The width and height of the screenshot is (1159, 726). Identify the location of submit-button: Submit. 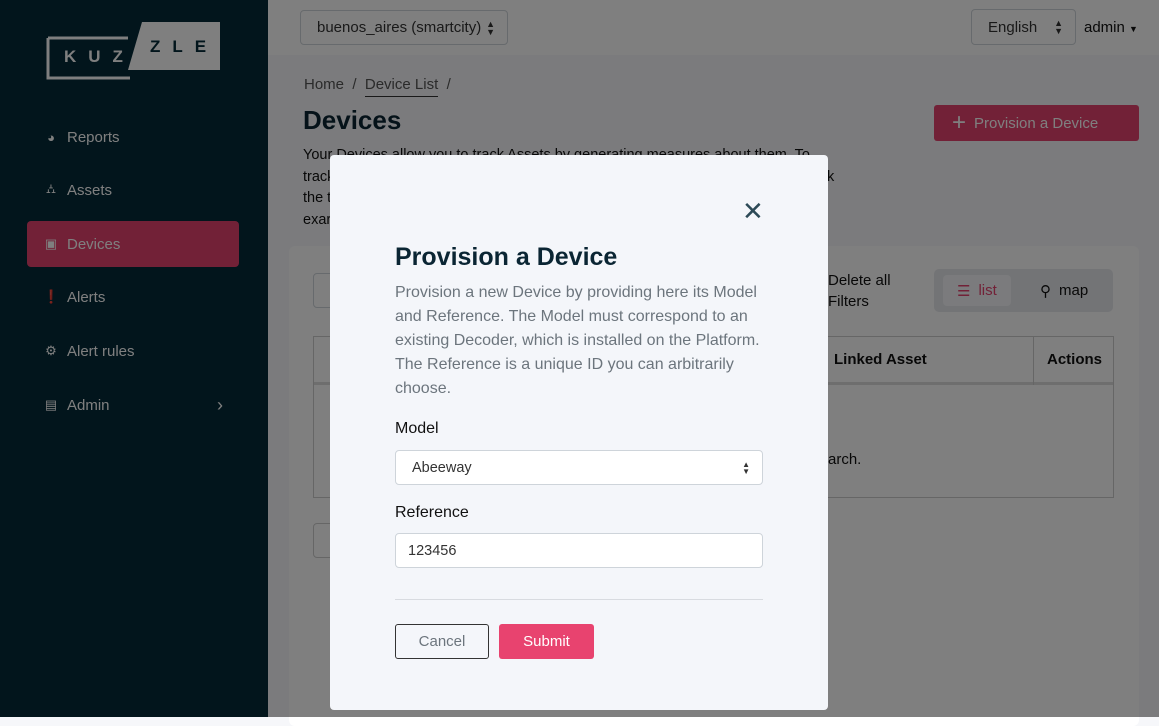
(546, 641).